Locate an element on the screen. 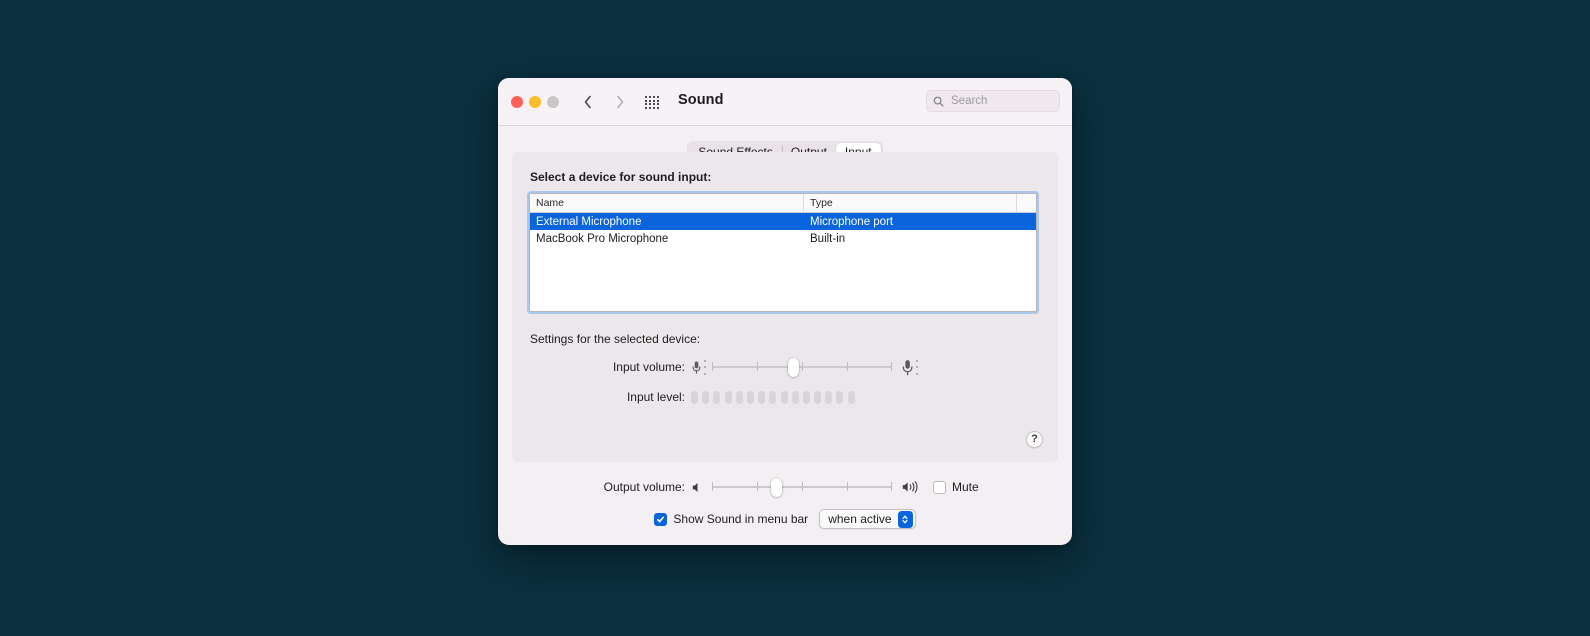  help-button: ? is located at coordinates (1034, 439).